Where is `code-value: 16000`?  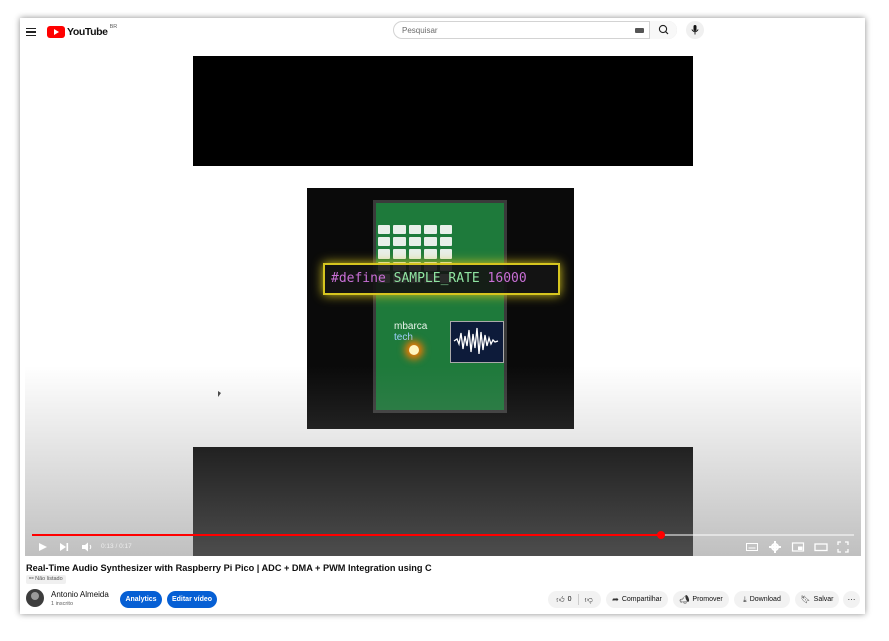 code-value: 16000 is located at coordinates (507, 278).